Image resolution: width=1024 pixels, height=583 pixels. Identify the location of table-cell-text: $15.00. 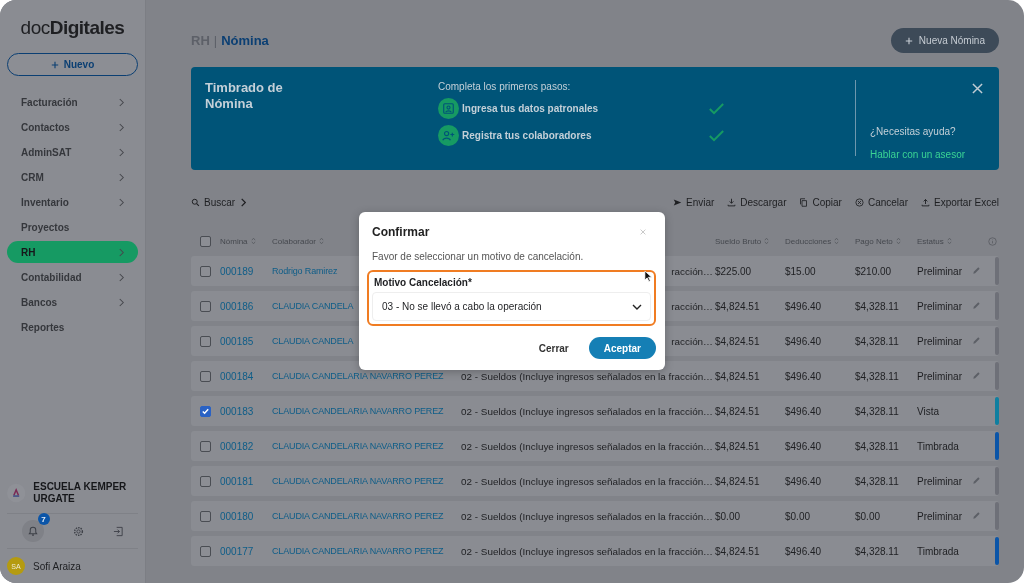
(801, 271).